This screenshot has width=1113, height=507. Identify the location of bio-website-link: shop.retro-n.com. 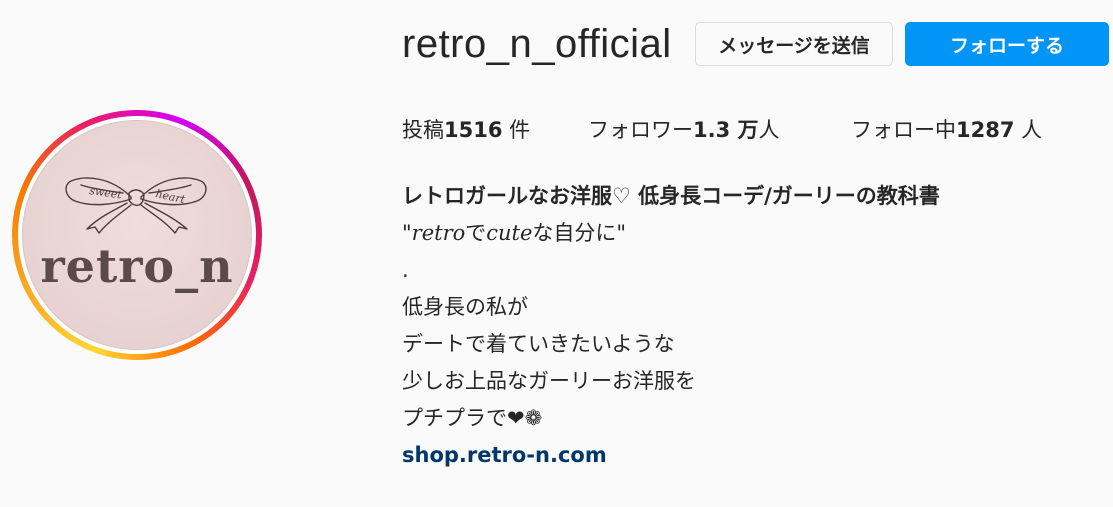
(504, 455).